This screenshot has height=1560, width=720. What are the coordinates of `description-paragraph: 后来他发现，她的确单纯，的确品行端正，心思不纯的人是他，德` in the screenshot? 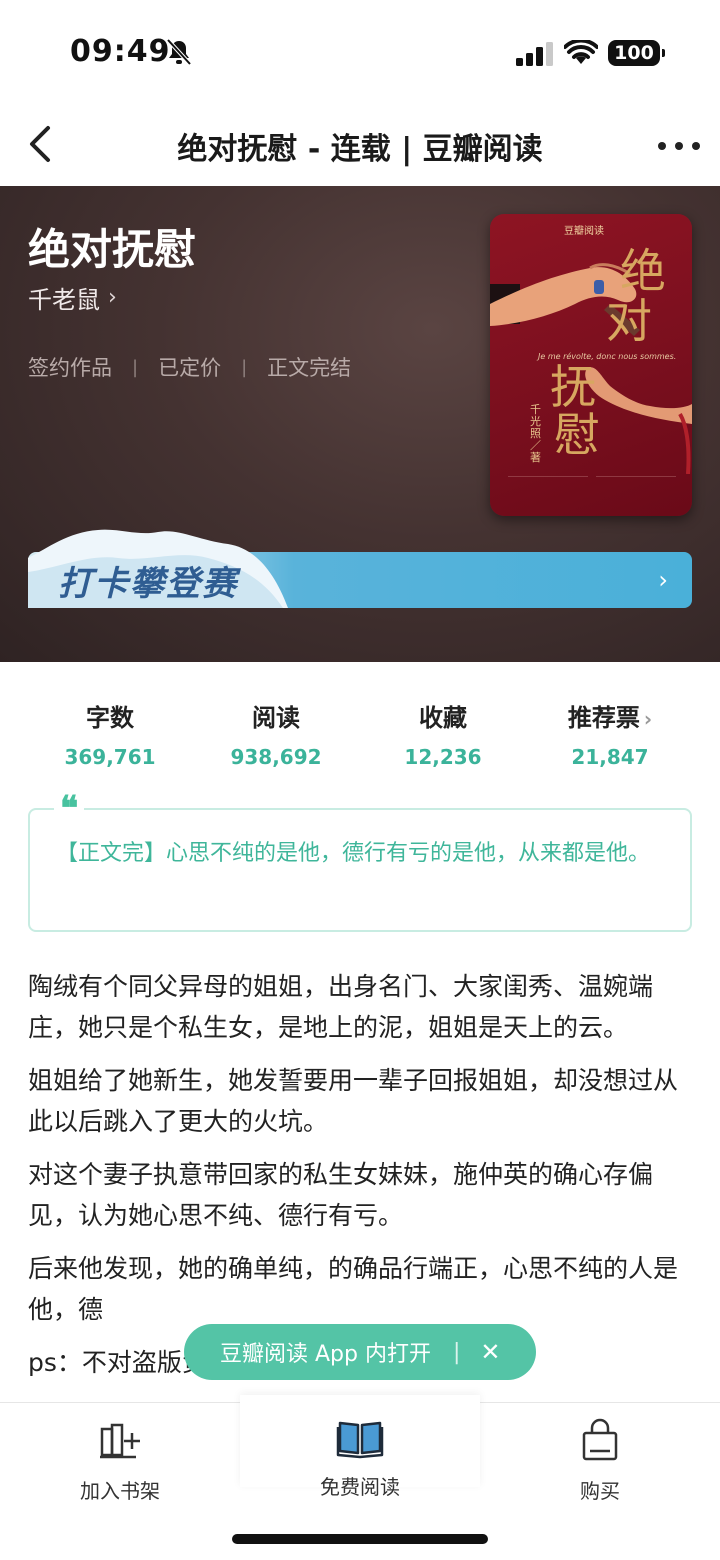 It's located at (353, 1289).